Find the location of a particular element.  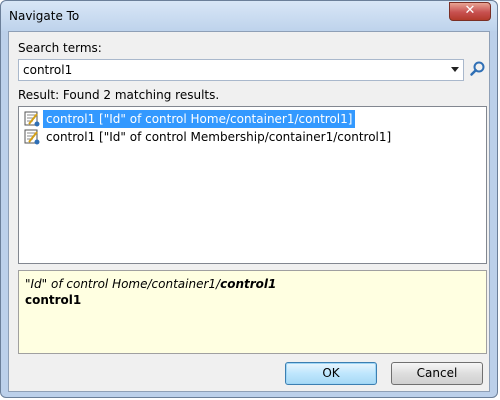

detail-name: control1 is located at coordinates (53, 300).